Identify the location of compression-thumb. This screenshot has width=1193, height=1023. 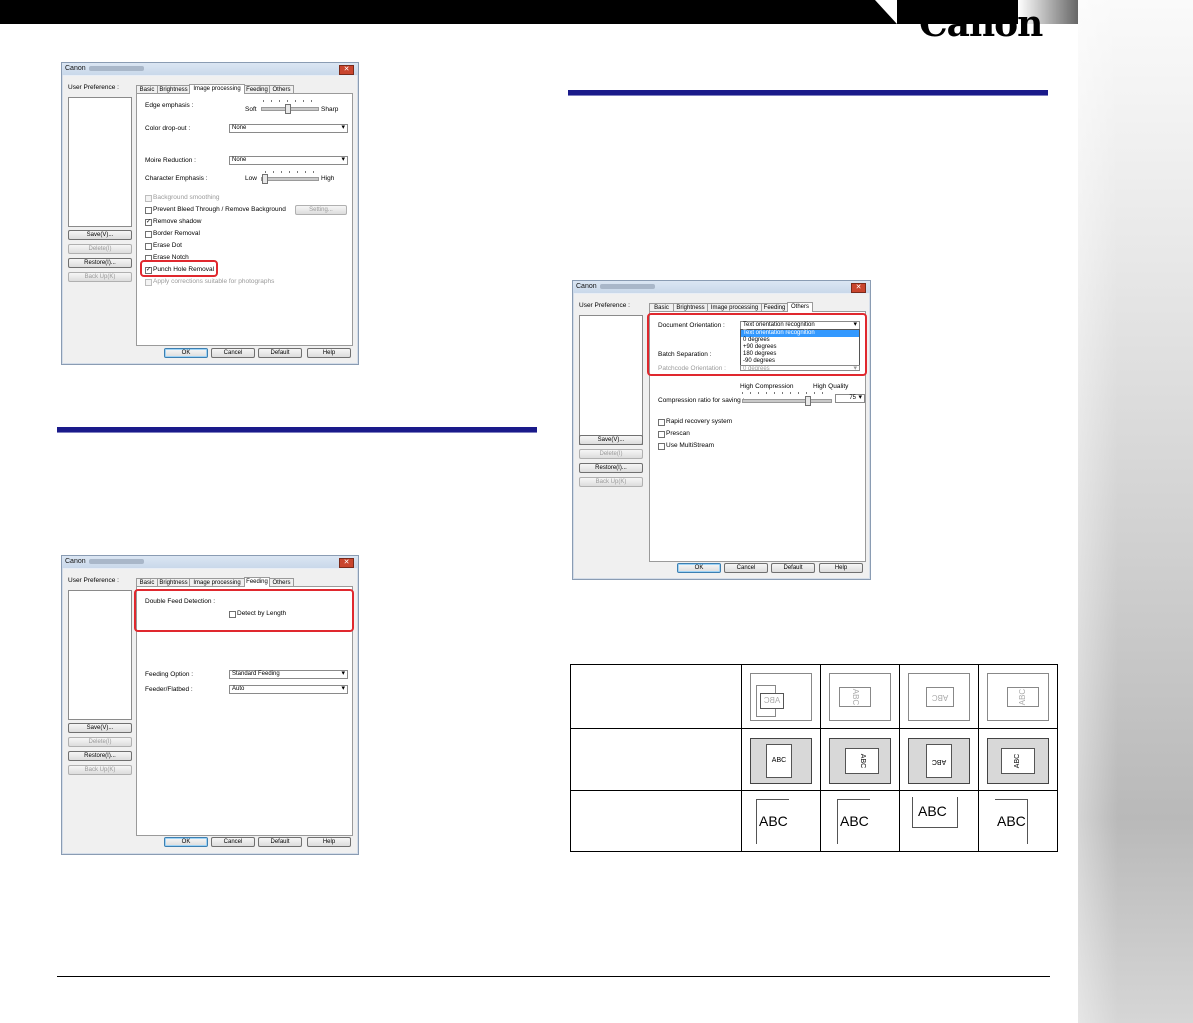
(808, 401).